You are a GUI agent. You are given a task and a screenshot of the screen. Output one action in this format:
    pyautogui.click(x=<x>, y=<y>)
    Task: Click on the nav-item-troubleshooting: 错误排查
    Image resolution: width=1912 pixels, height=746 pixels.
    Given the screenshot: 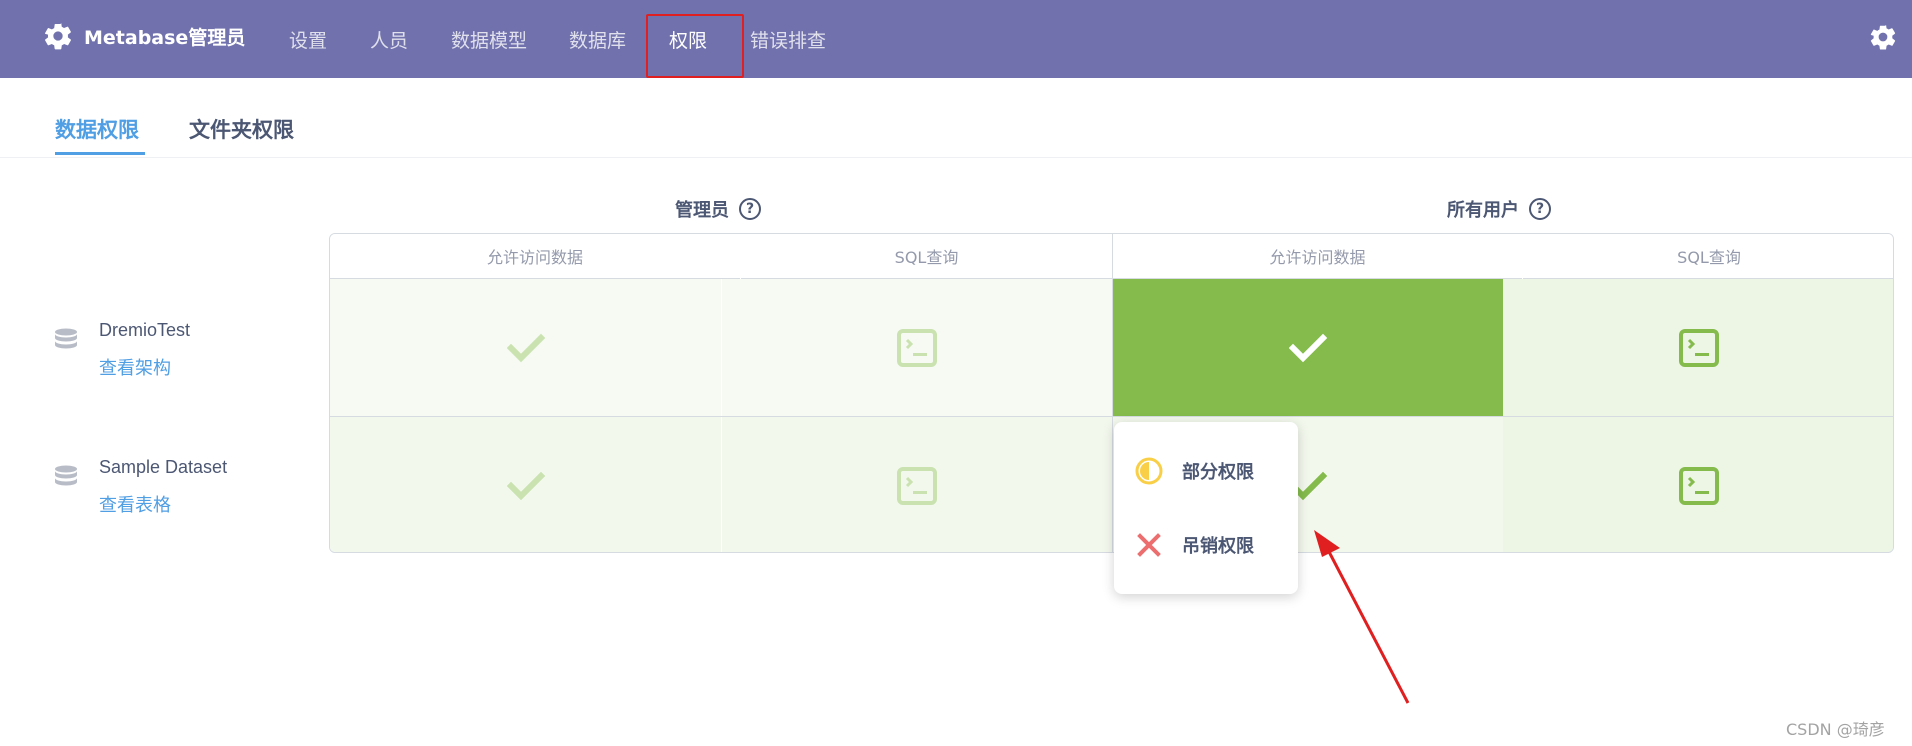 What is the action you would take?
    pyautogui.click(x=788, y=39)
    